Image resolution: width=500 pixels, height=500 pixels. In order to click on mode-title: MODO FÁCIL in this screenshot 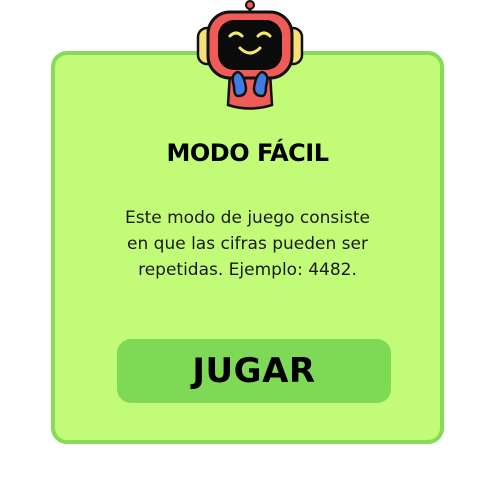, I will do `click(247, 153)`.